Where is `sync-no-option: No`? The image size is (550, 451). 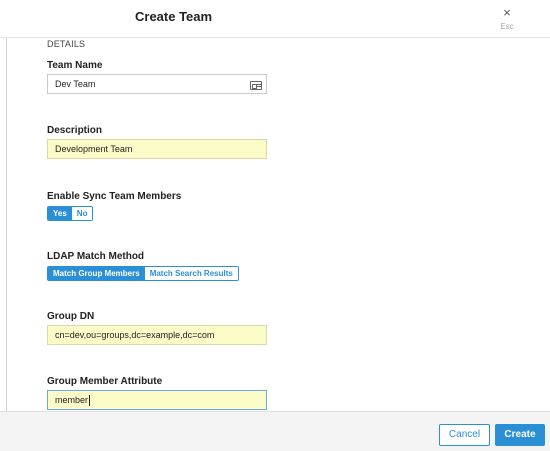
sync-no-option: No is located at coordinates (82, 213).